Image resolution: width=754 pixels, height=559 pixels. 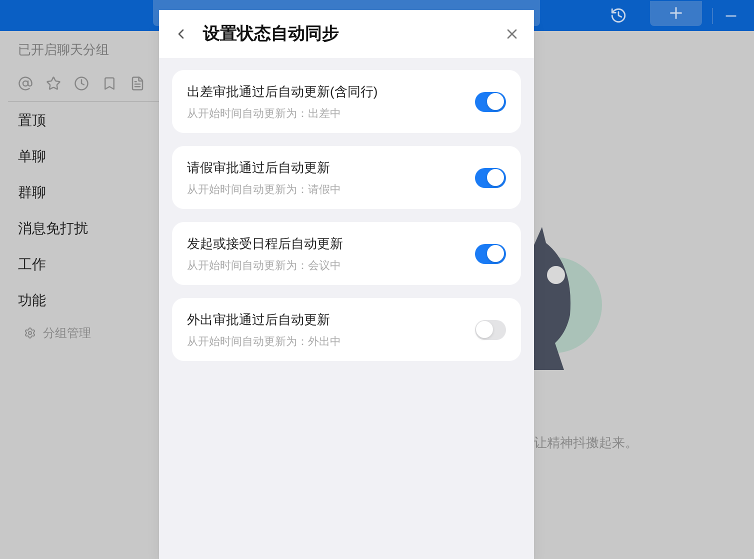 What do you see at coordinates (81, 83) in the screenshot?
I see `clock-icon` at bounding box center [81, 83].